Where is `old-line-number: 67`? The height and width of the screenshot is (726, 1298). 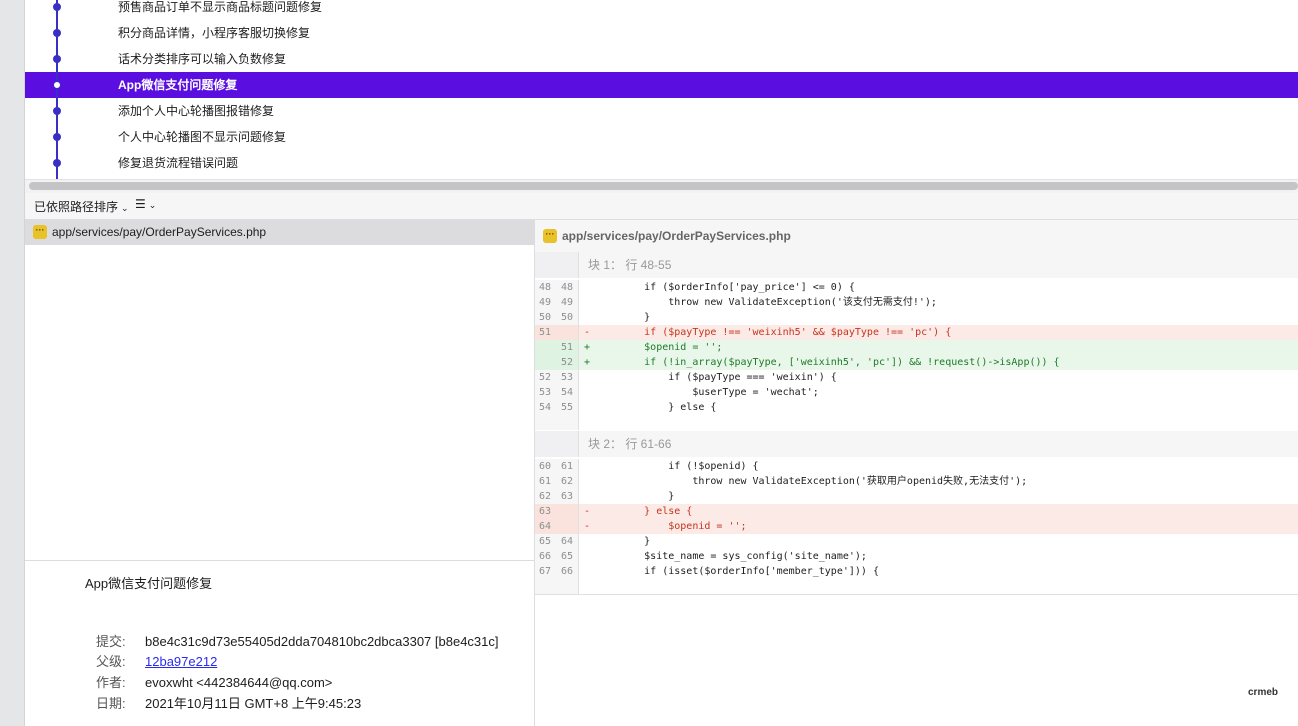 old-line-number: 67 is located at coordinates (545, 571).